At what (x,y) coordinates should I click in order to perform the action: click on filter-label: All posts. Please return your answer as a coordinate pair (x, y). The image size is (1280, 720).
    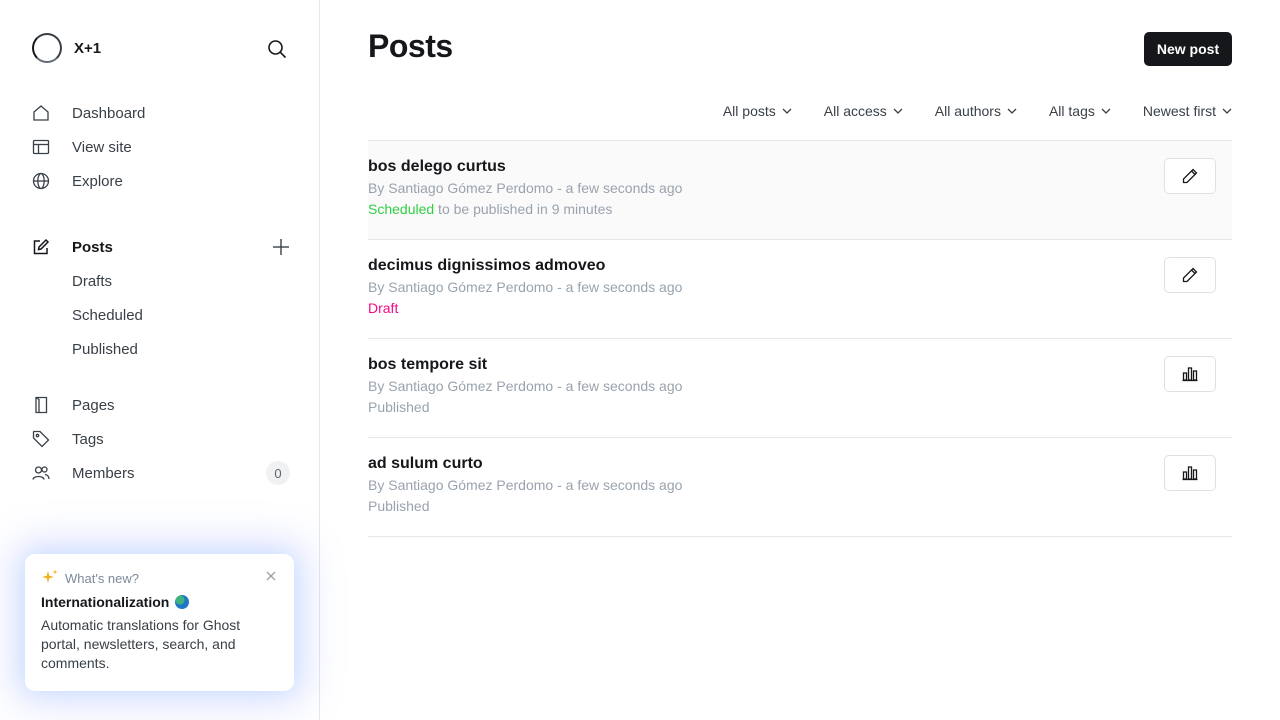
    Looking at the image, I should click on (749, 111).